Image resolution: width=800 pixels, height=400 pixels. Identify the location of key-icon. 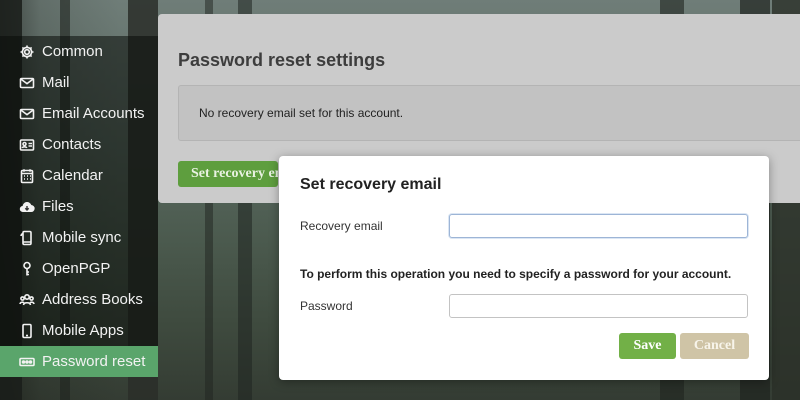
(27, 269).